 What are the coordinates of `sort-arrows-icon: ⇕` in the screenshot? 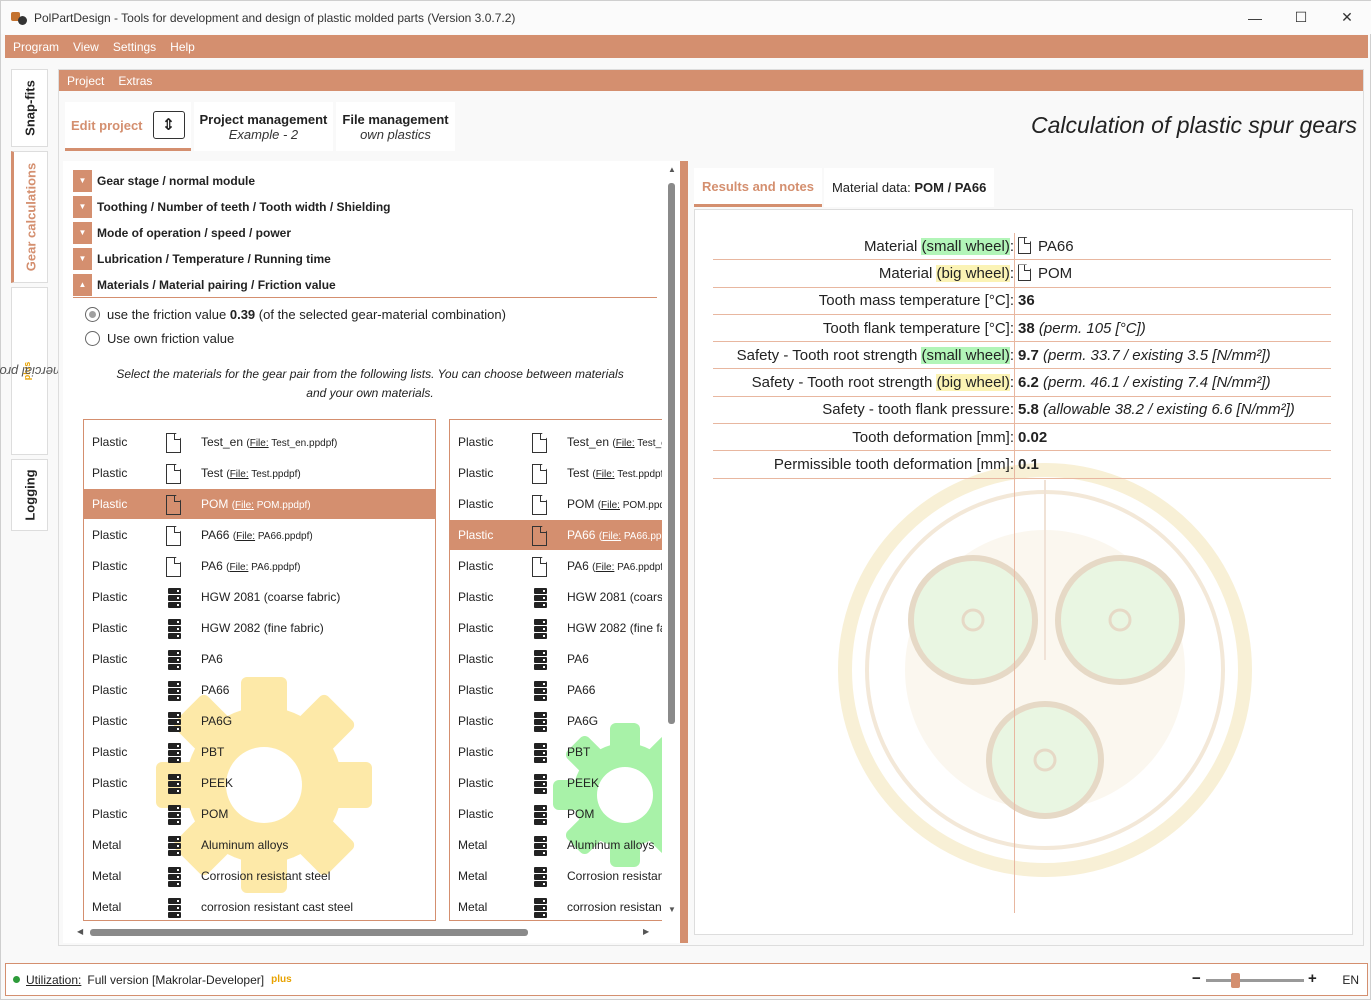 It's located at (168, 125).